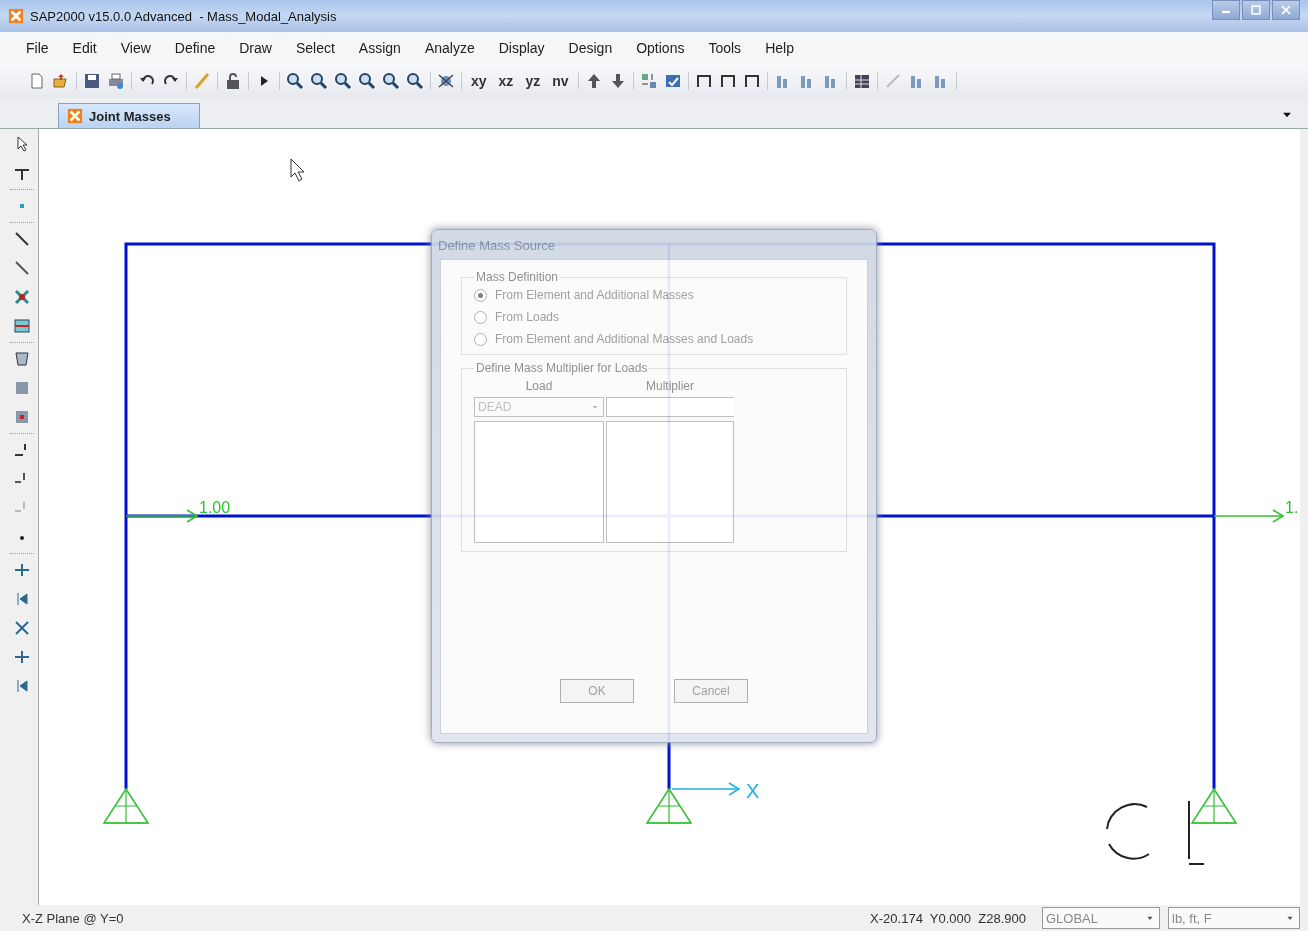  I want to click on x-axis-arrow, so click(706, 789).